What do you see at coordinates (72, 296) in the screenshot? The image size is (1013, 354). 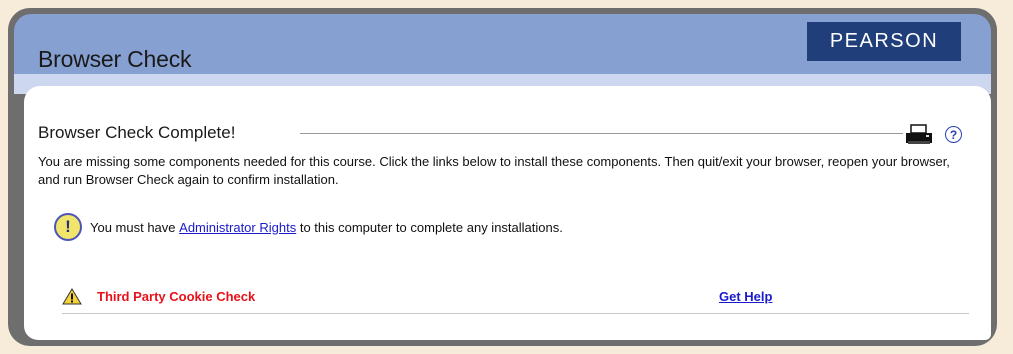 I see `warning-triangle-icon` at bounding box center [72, 296].